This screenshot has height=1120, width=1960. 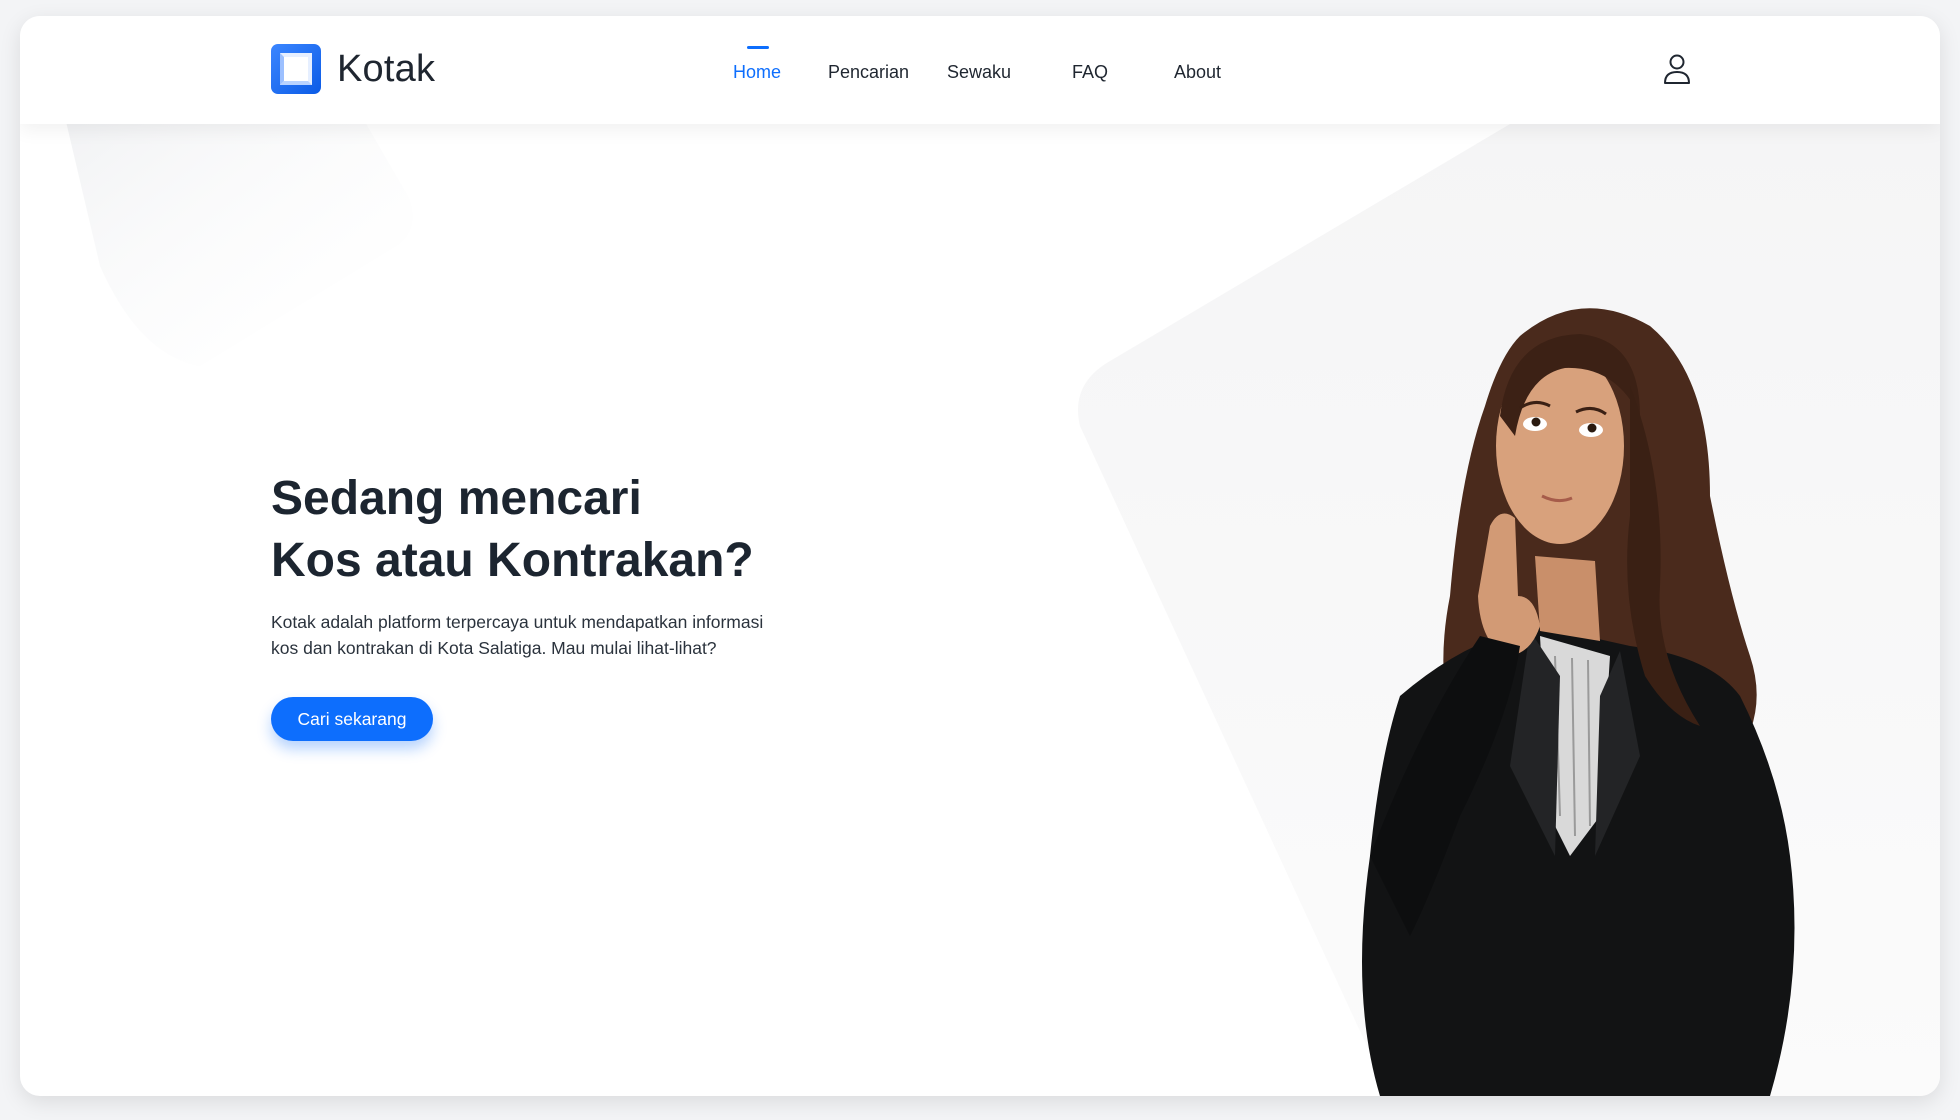 I want to click on user-account-icon, so click(x=1677, y=69).